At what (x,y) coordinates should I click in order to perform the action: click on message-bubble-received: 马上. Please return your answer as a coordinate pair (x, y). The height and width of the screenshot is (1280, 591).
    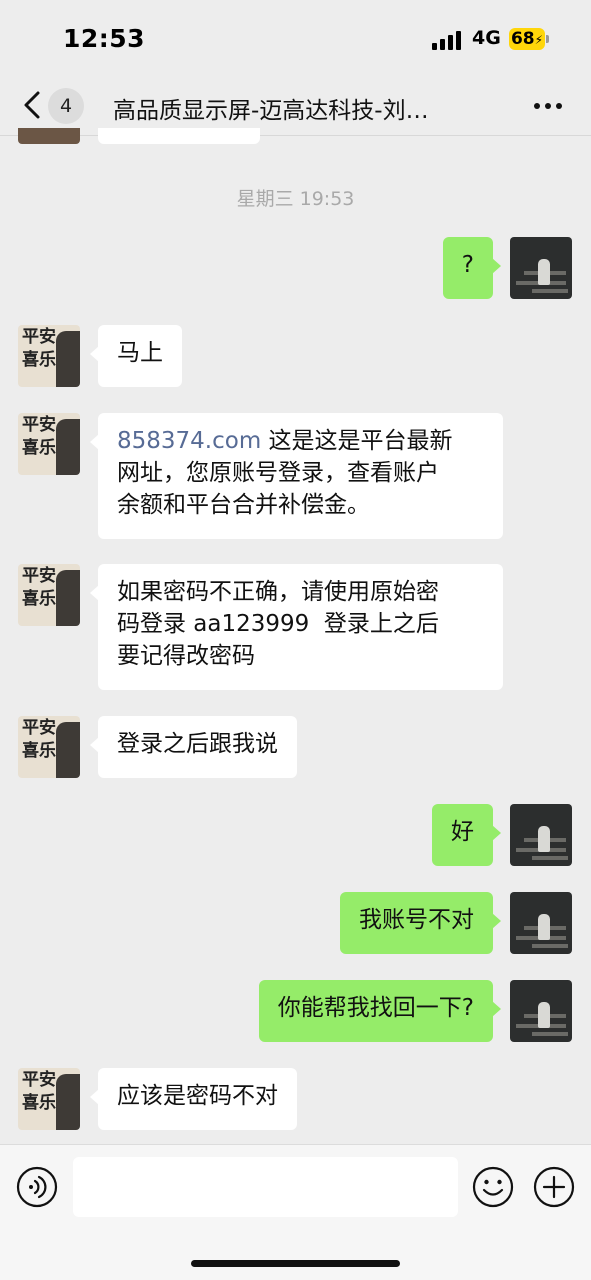
    Looking at the image, I should click on (136, 356).